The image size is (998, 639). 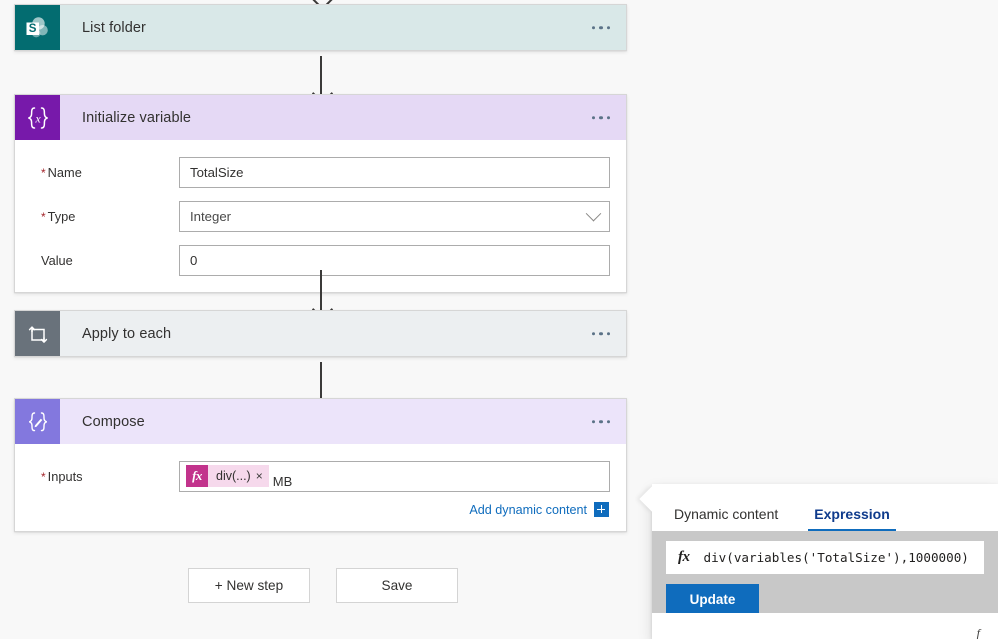 What do you see at coordinates (114, 27) in the screenshot?
I see `card-title: List folder` at bounding box center [114, 27].